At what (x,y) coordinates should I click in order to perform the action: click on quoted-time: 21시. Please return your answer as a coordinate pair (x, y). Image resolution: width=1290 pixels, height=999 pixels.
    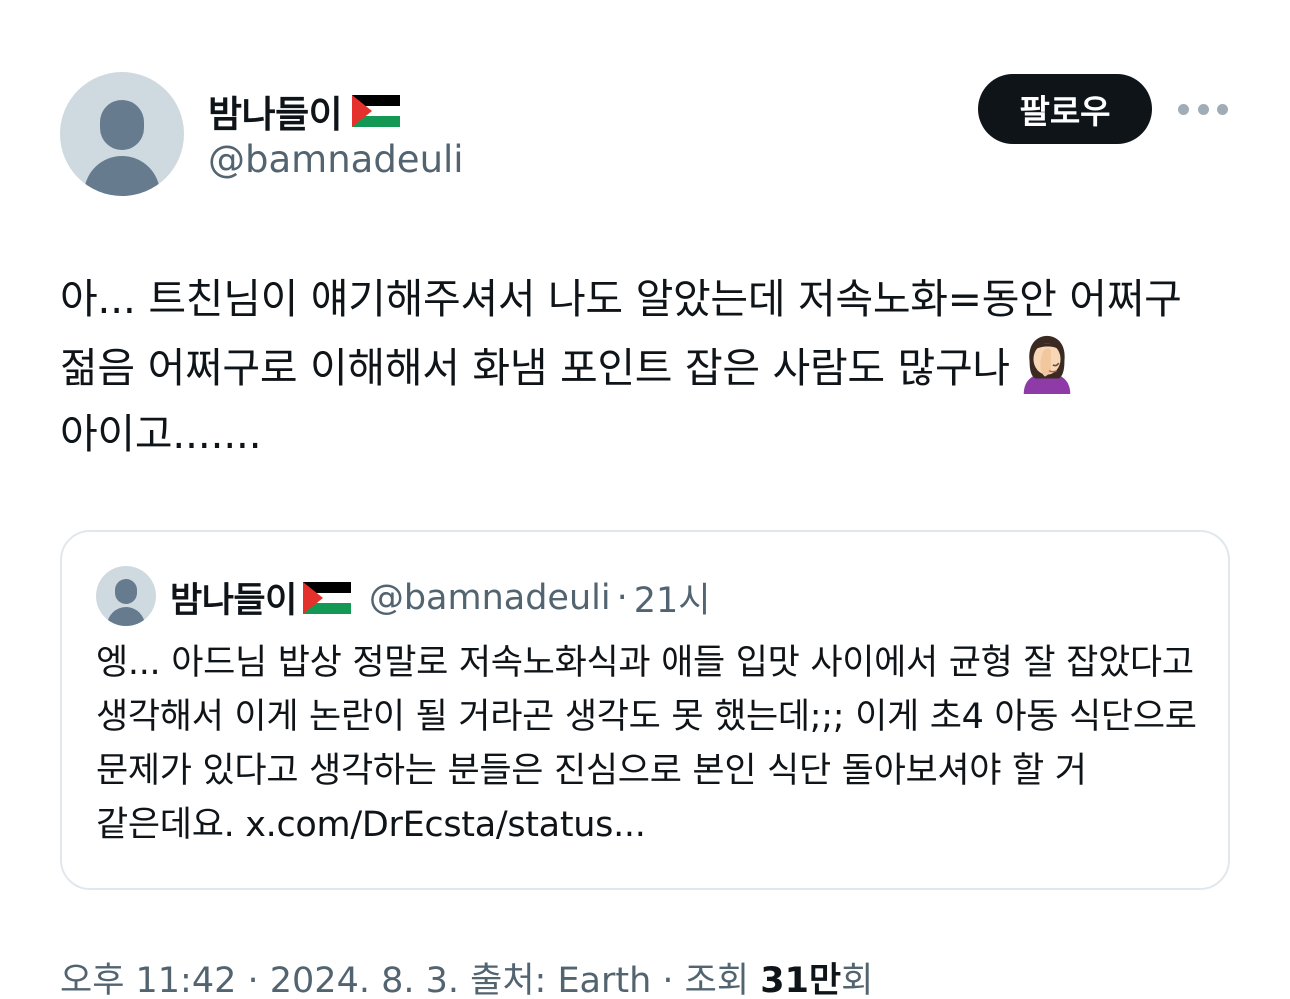
    Looking at the image, I should click on (672, 601).